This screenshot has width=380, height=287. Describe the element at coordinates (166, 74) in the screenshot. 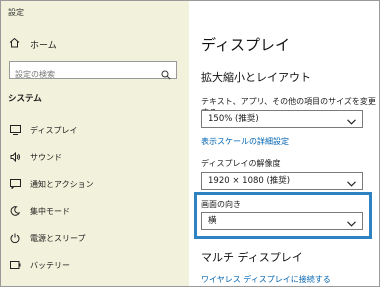

I see `search-icon` at that location.